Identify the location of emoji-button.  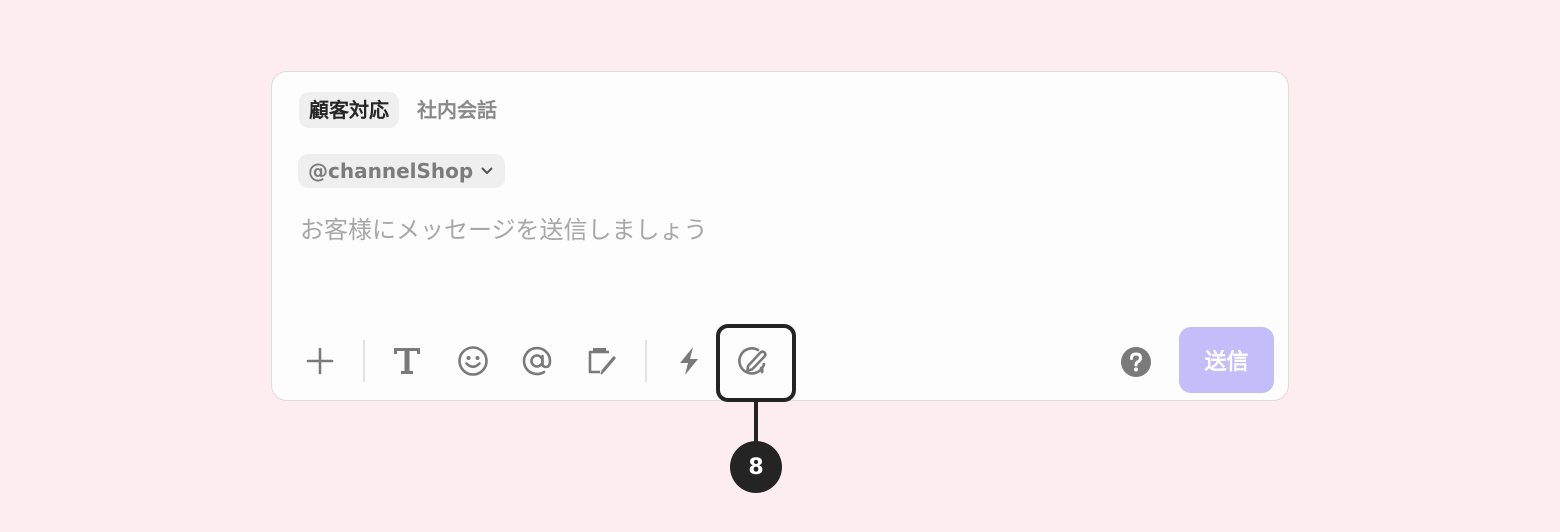
(473, 361).